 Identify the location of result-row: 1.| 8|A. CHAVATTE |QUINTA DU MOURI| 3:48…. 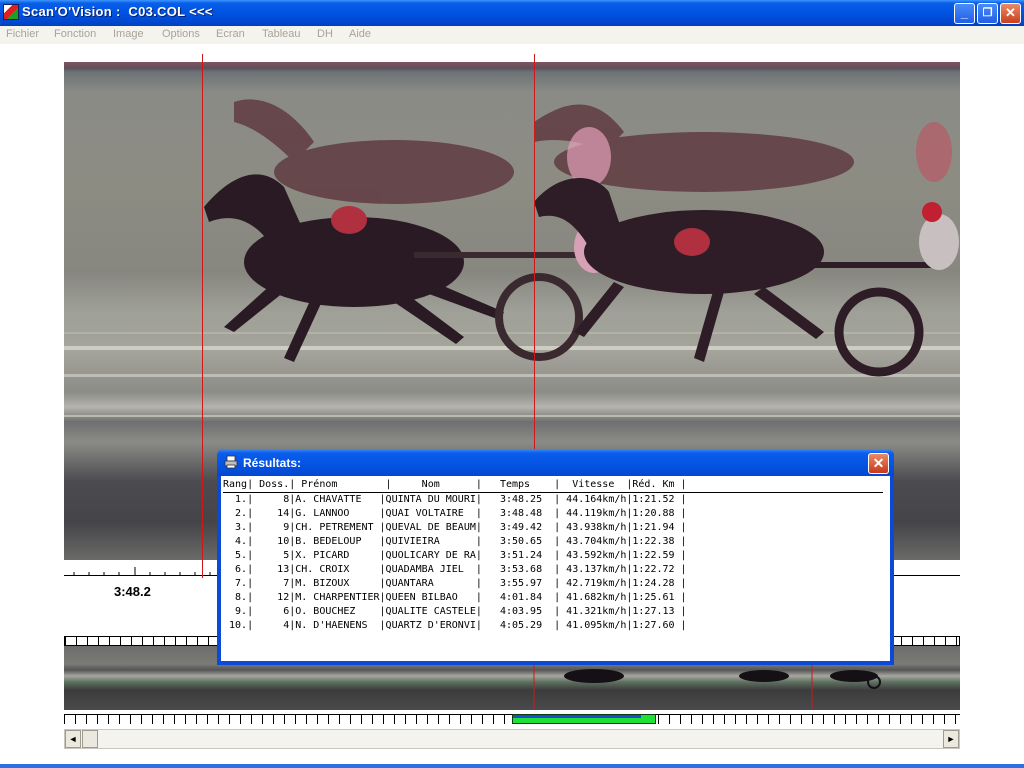
(554, 500).